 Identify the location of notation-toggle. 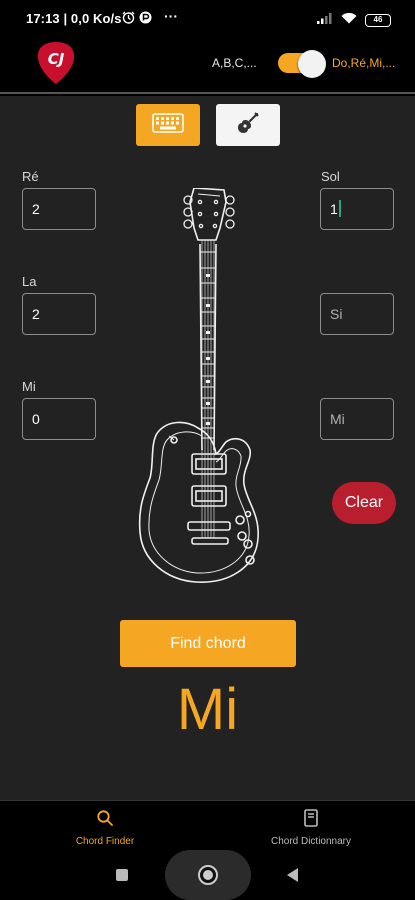
(303, 64).